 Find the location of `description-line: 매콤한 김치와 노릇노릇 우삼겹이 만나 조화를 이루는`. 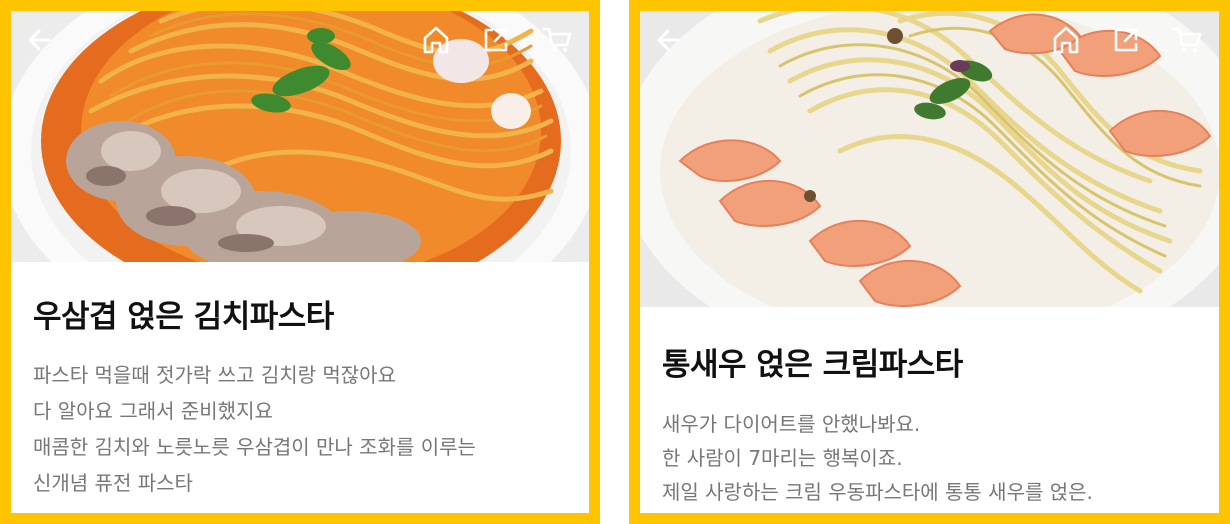

description-line: 매콤한 김치와 노릇노릇 우삼겹이 만나 조화를 이루는 is located at coordinates (254, 447).